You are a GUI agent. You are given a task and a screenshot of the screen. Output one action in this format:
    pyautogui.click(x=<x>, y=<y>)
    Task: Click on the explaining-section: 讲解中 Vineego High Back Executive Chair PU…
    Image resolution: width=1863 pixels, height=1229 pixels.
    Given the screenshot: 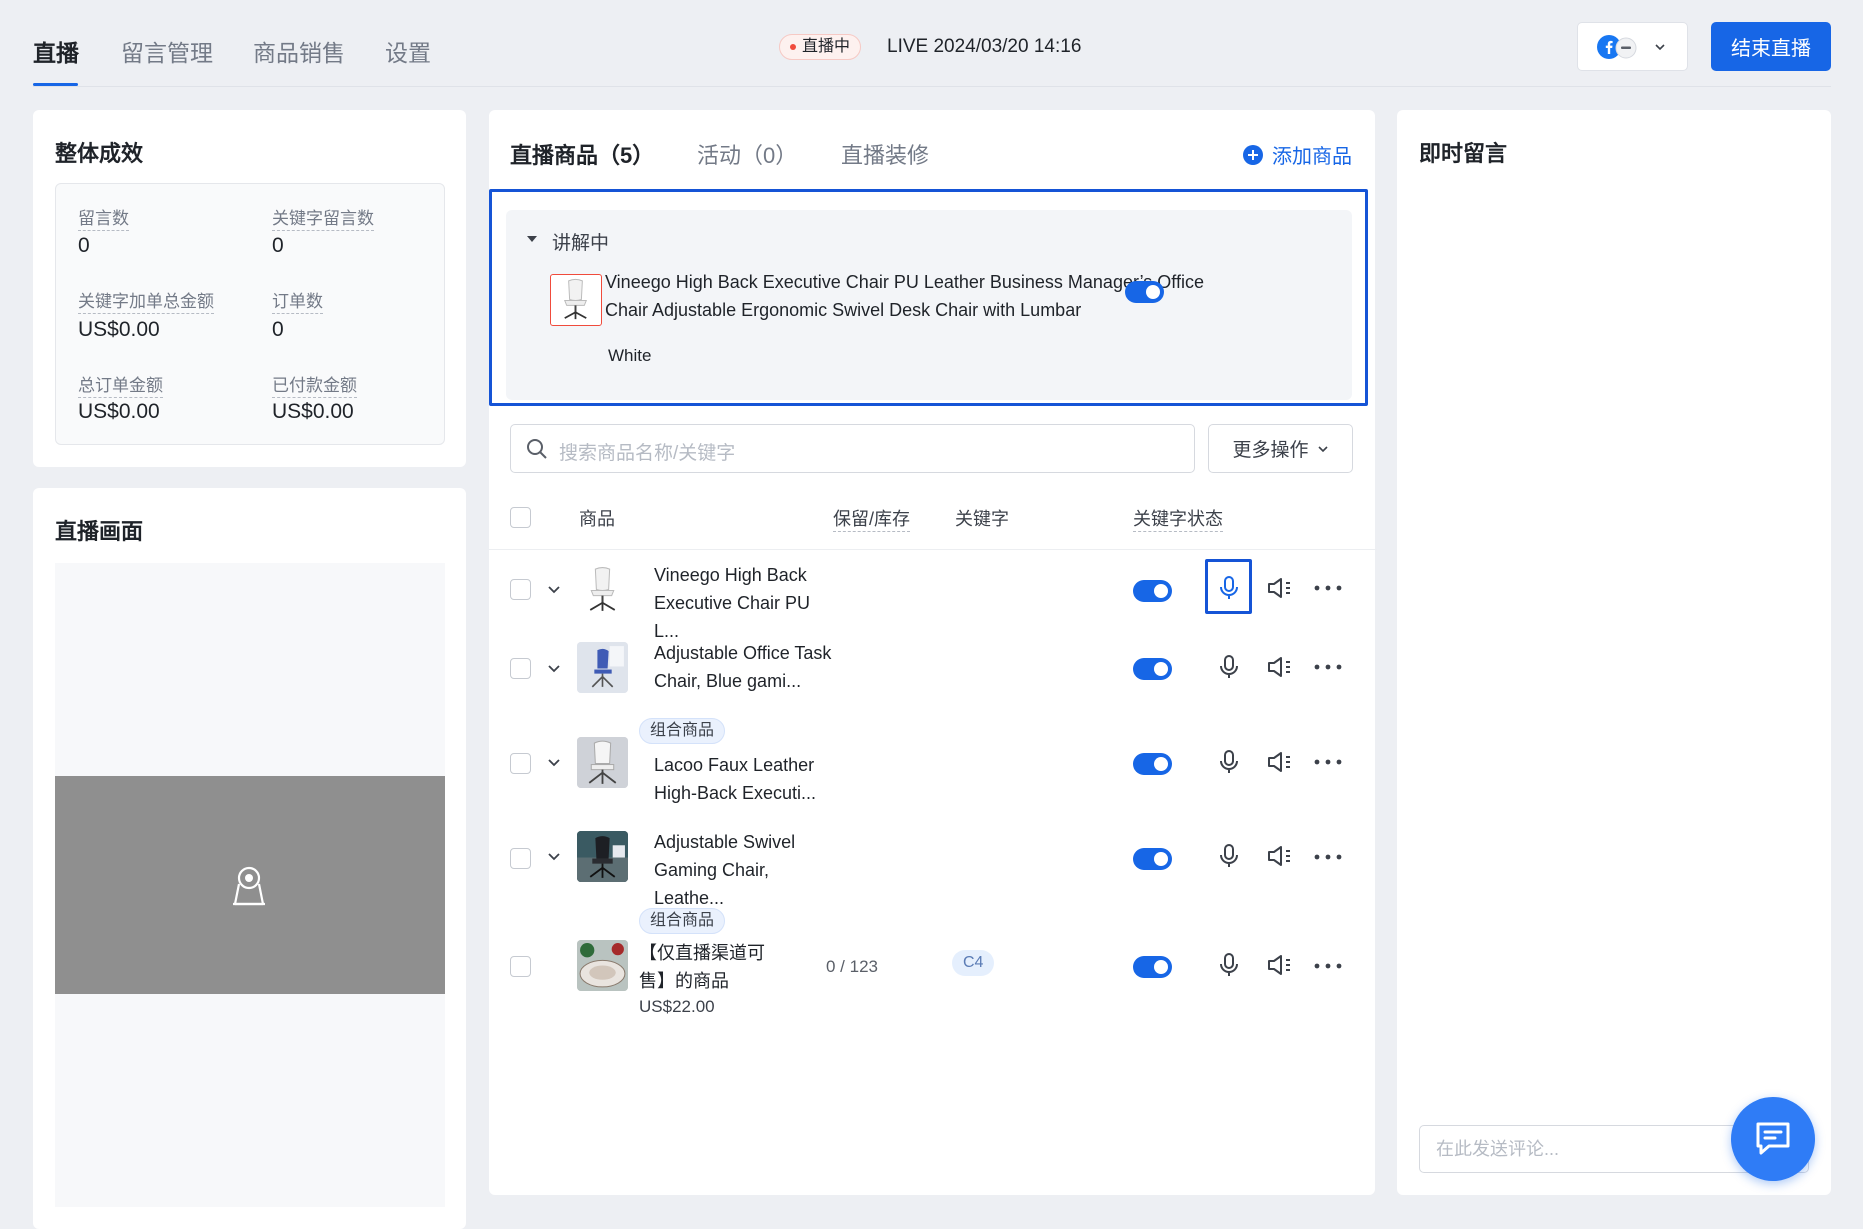 What is the action you would take?
    pyautogui.click(x=928, y=297)
    